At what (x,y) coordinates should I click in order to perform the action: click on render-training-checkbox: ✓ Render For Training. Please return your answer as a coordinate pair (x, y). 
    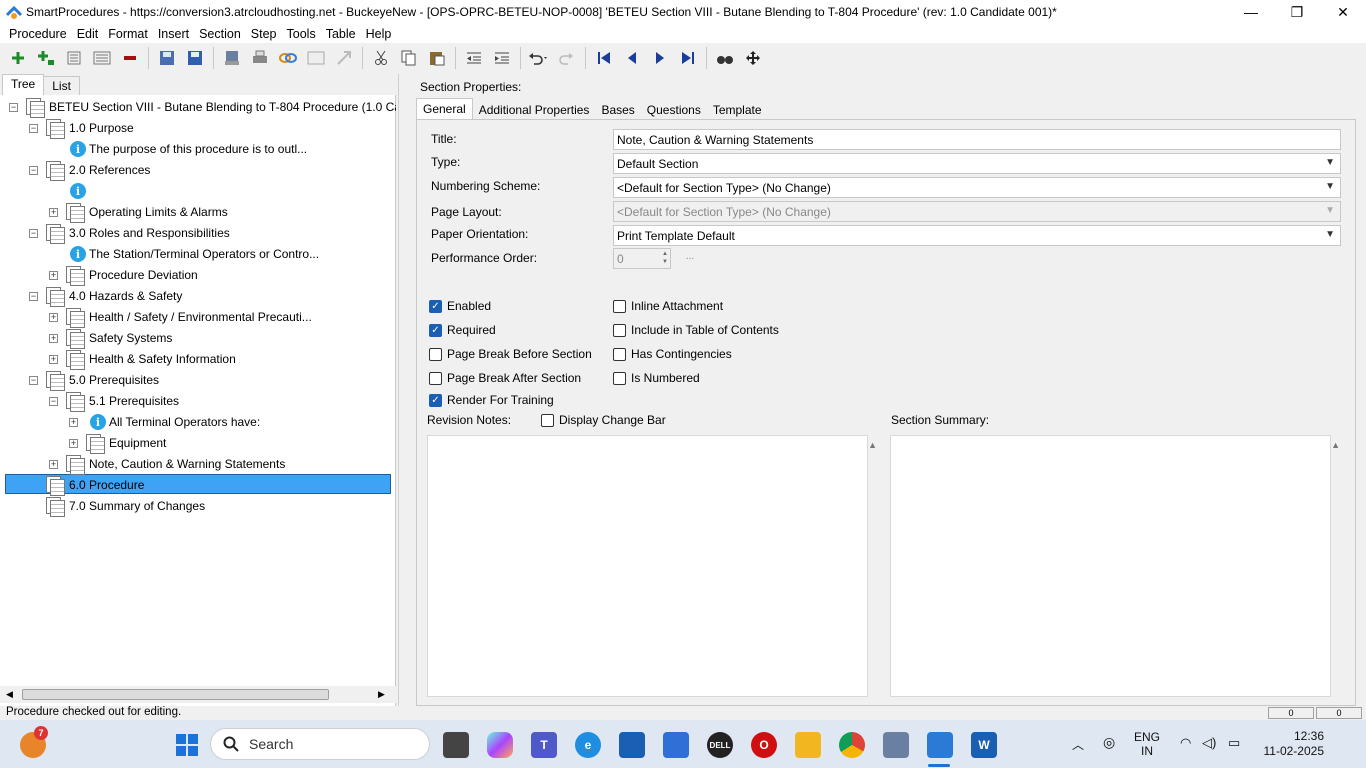
    Looking at the image, I should click on (491, 400).